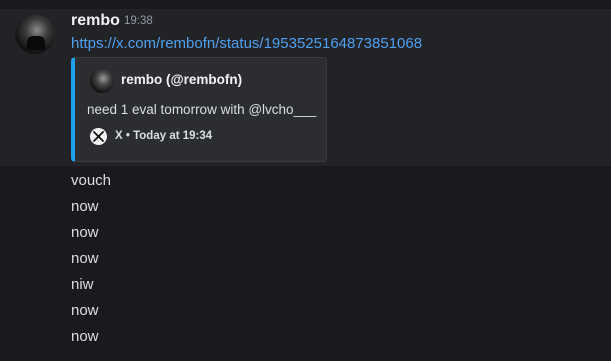 Image resolution: width=611 pixels, height=361 pixels. Describe the element at coordinates (95, 21) in the screenshot. I see `message-author: rembo` at that location.